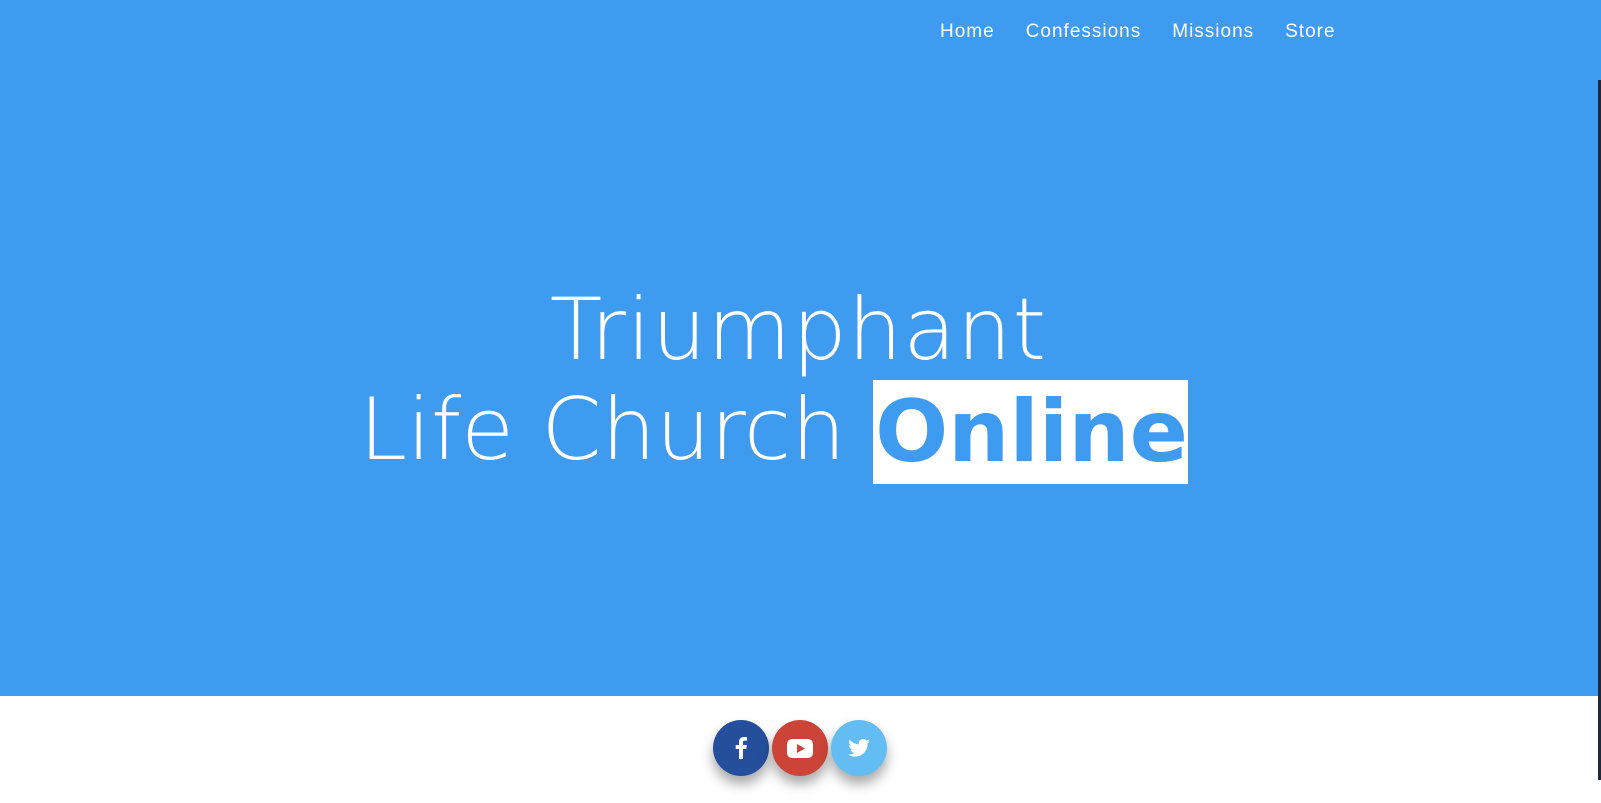  I want to click on social-links, so click(800, 748).